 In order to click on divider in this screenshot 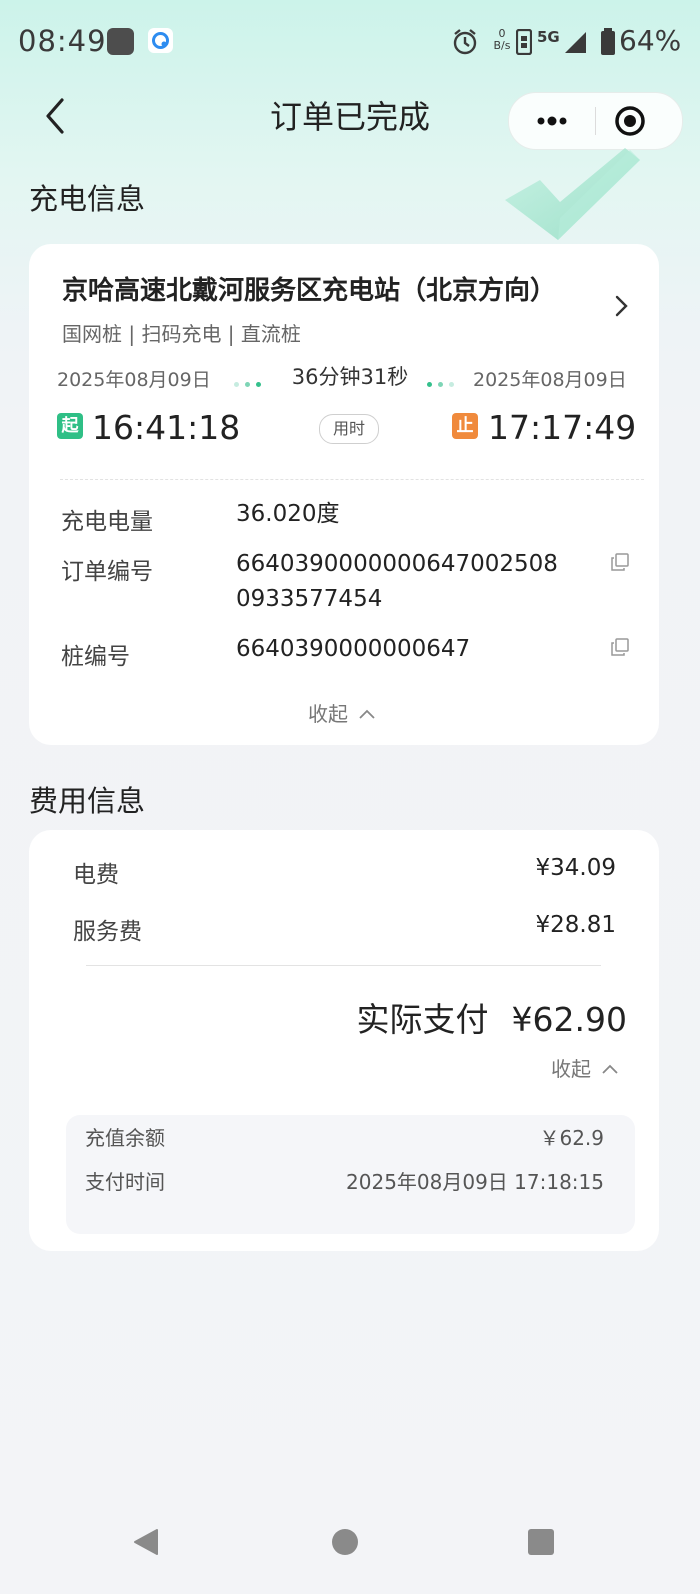, I will do `click(352, 479)`.